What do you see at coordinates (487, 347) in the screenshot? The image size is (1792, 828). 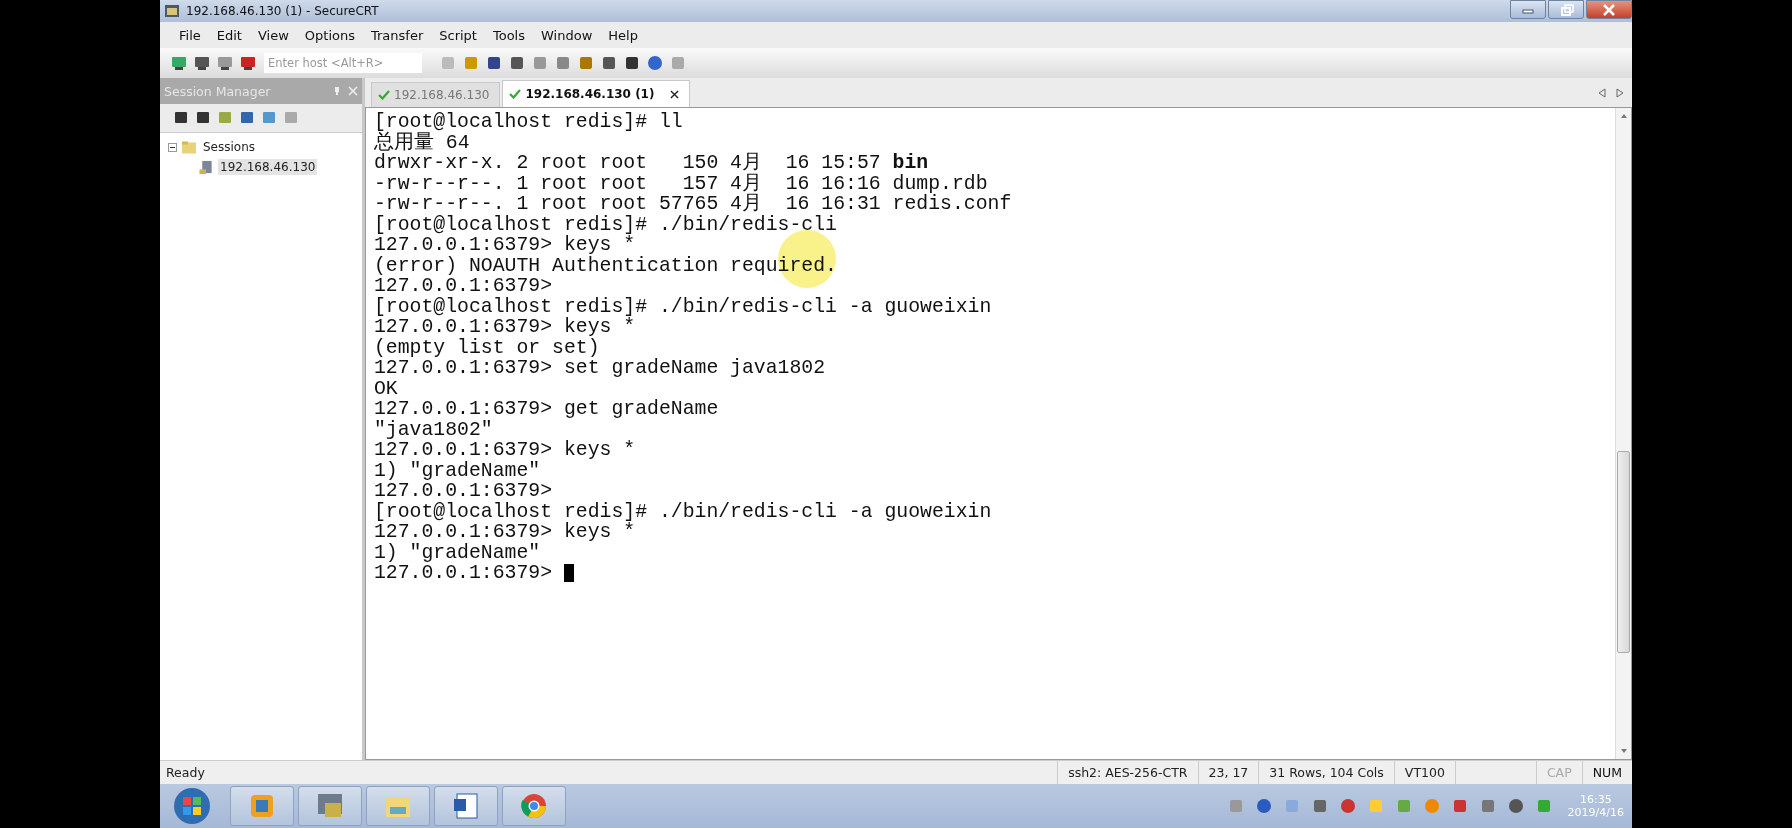 I see `terminal-line: (empty list or set)` at bounding box center [487, 347].